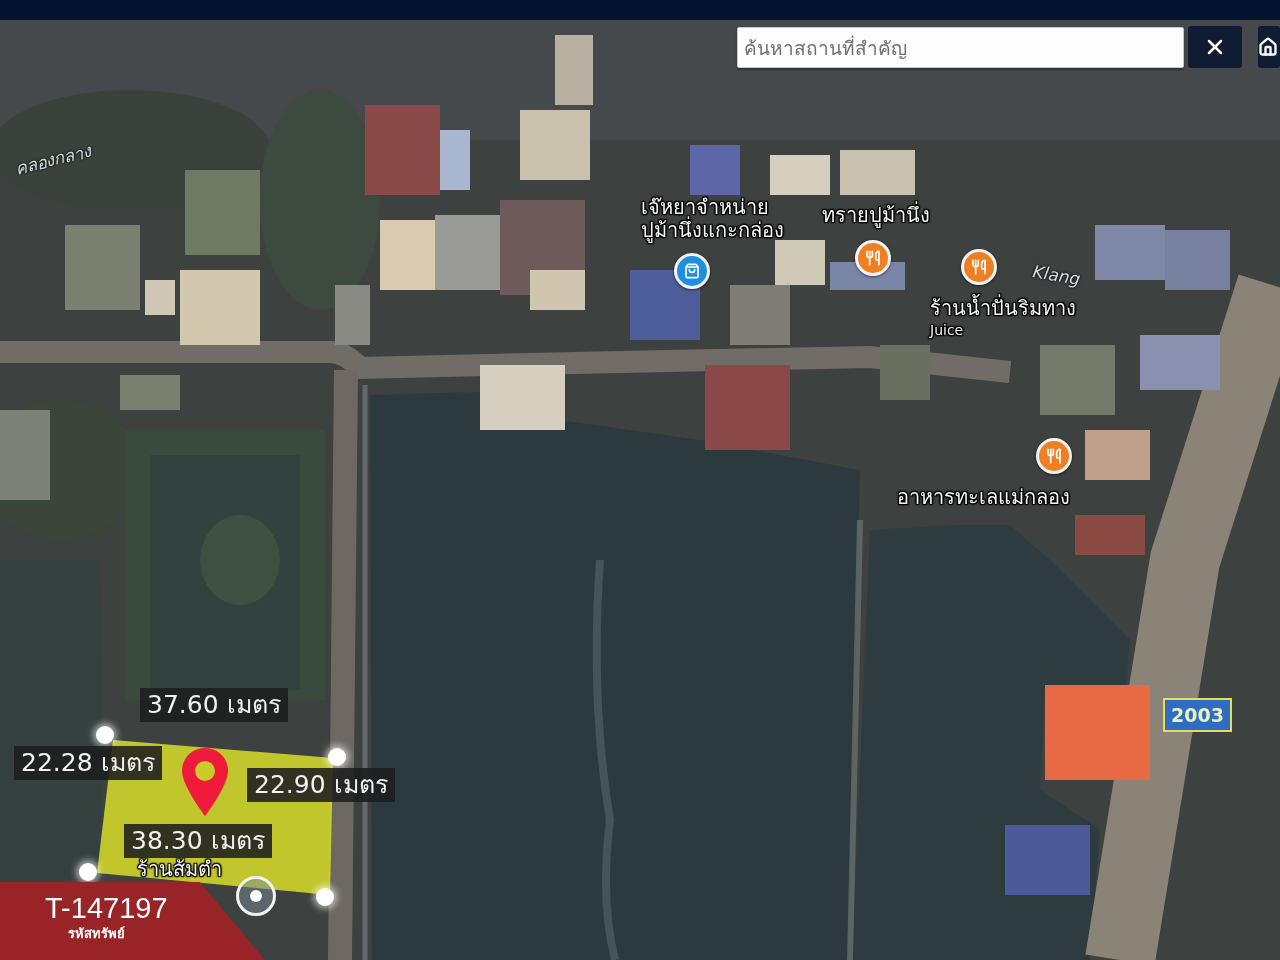  Describe the element at coordinates (96, 934) in the screenshot. I see `code-caption: รหัสทรัพย์` at that location.